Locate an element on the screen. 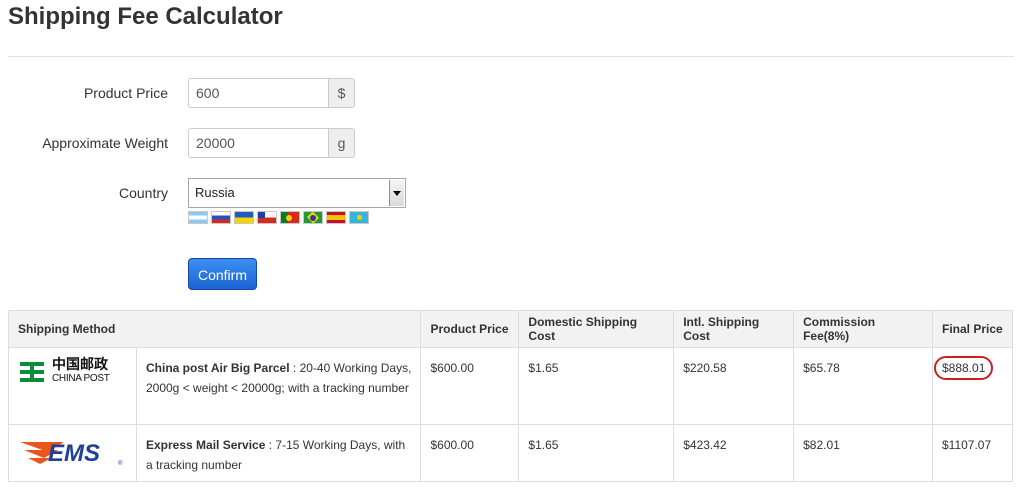 Image resolution: width=1022 pixels, height=490 pixels. intl-cost-cell: $220.58 is located at coordinates (734, 386).